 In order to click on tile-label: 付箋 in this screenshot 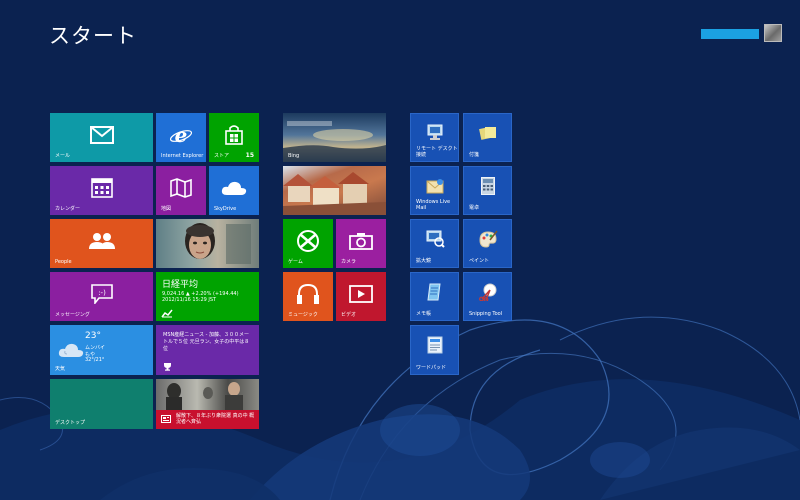, I will do `click(474, 155)`.